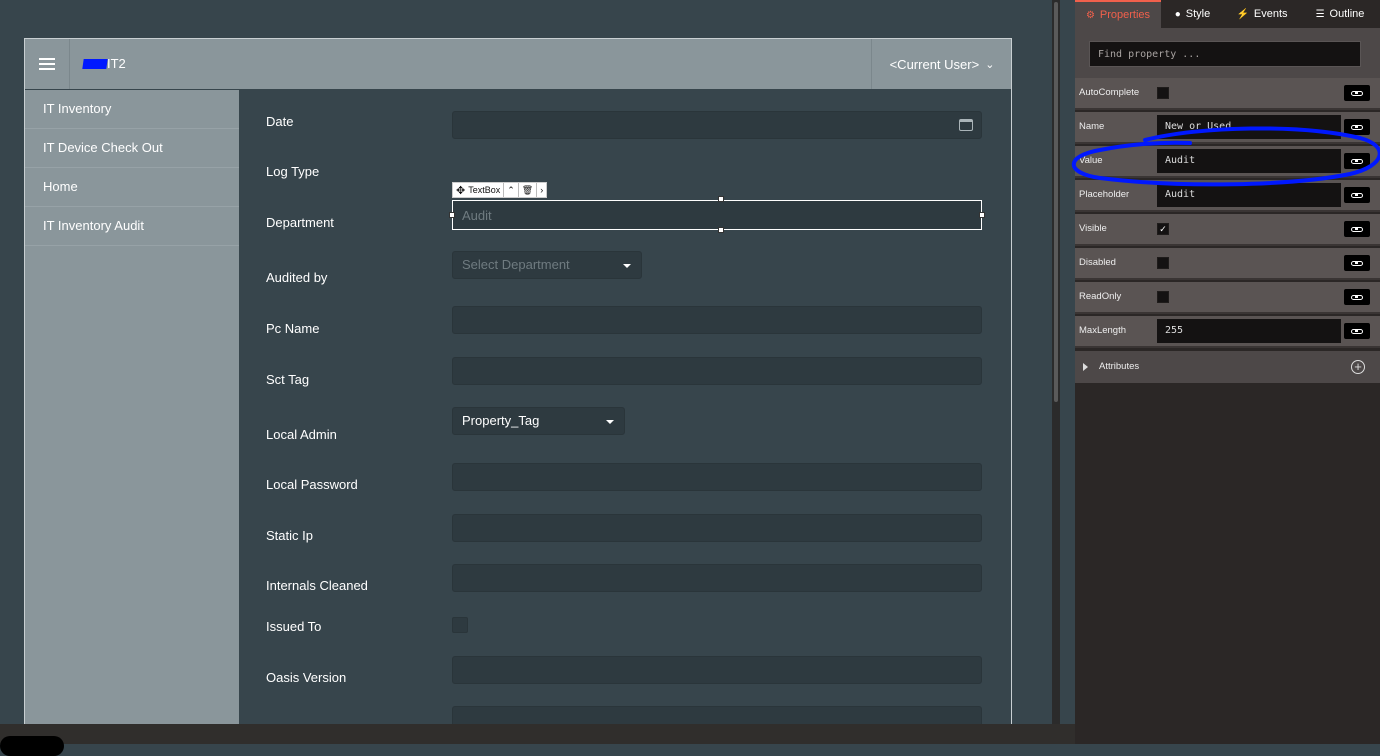 The width and height of the screenshot is (1380, 756). I want to click on name-input: New_or_Used, so click(1249, 127).